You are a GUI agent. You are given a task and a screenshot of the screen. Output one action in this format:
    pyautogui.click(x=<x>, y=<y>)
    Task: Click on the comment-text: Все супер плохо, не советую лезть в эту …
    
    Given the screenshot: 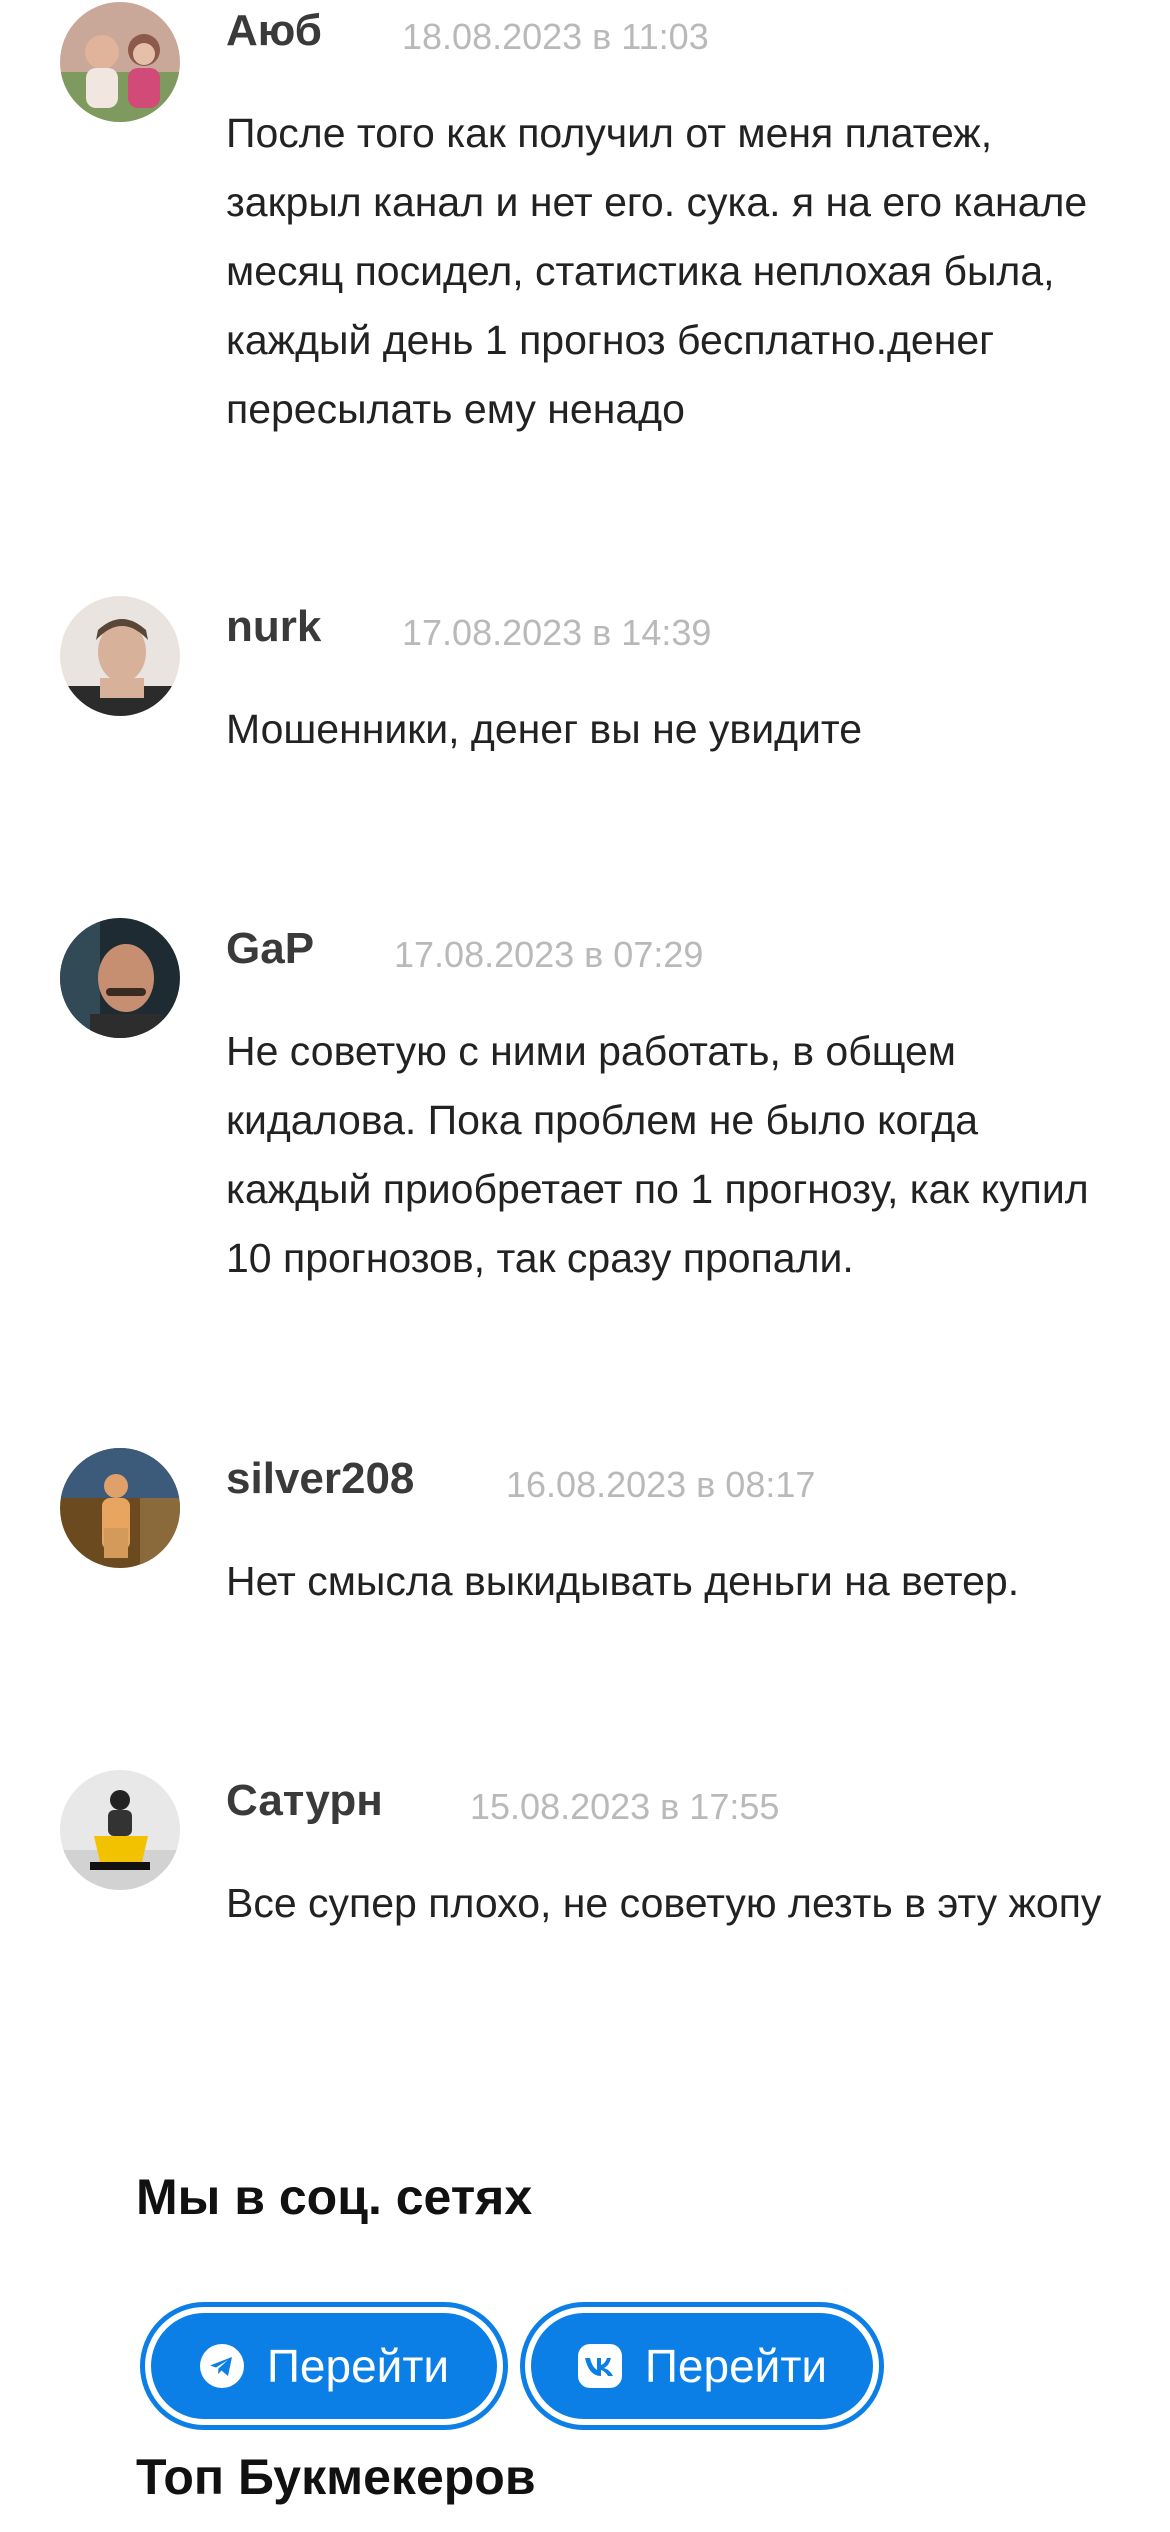 What is the action you would take?
    pyautogui.click(x=664, y=1903)
    